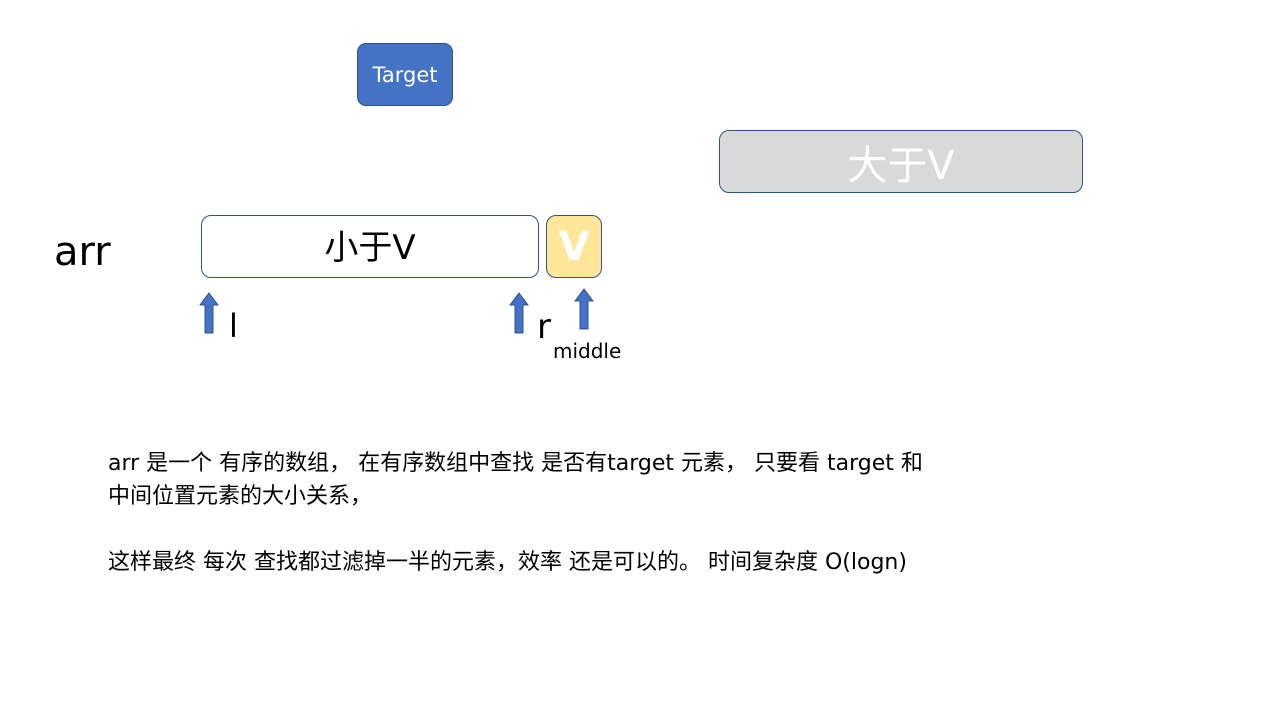  What do you see at coordinates (519, 313) in the screenshot?
I see `arrow-r-icon` at bounding box center [519, 313].